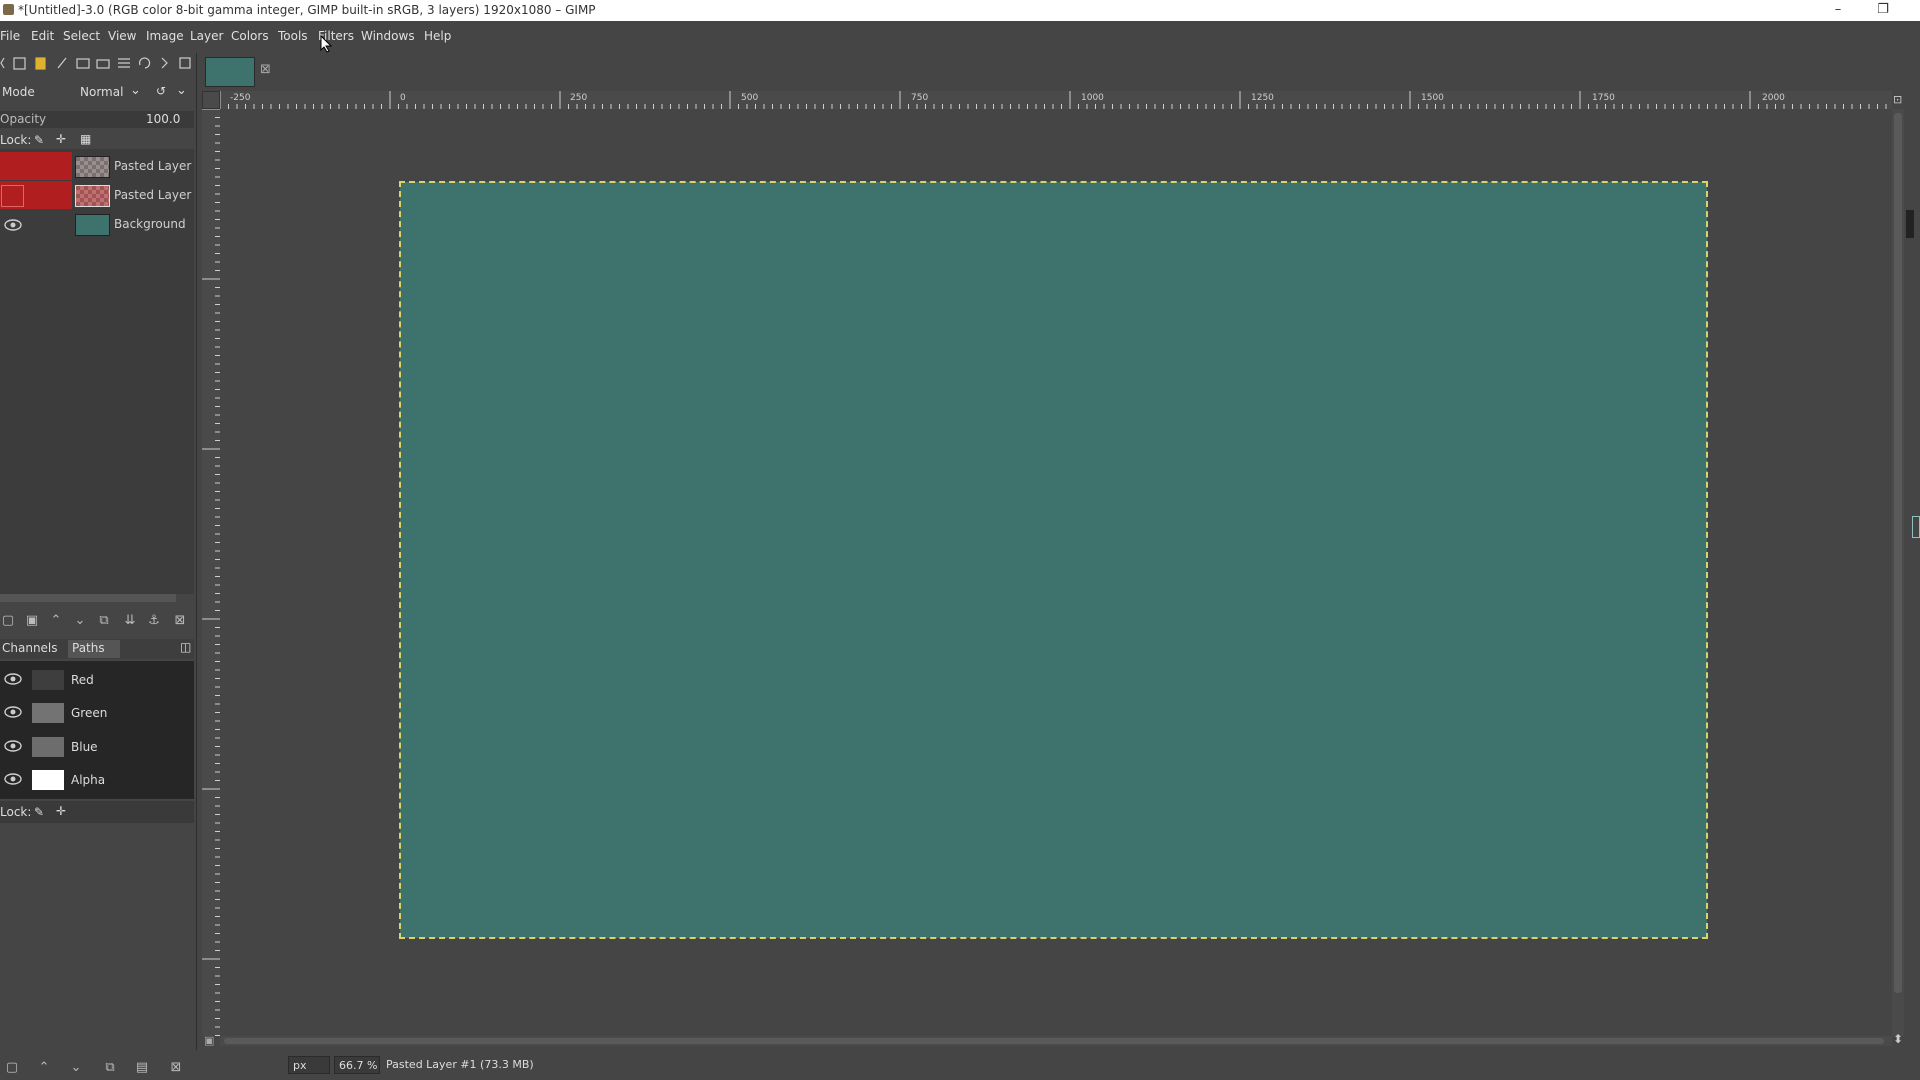 Image resolution: width=1920 pixels, height=1080 pixels. Describe the element at coordinates (12, 196) in the screenshot. I see `layer-visibility-toggle` at that location.